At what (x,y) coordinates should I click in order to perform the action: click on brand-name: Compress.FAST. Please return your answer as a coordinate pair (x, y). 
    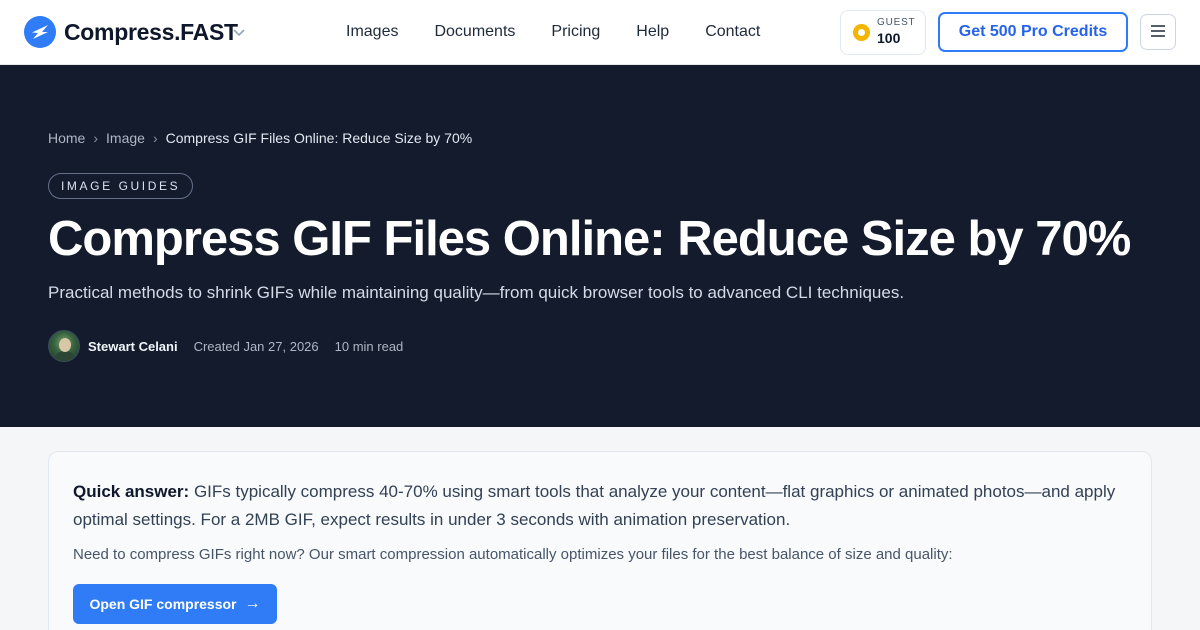
    Looking at the image, I should click on (151, 31).